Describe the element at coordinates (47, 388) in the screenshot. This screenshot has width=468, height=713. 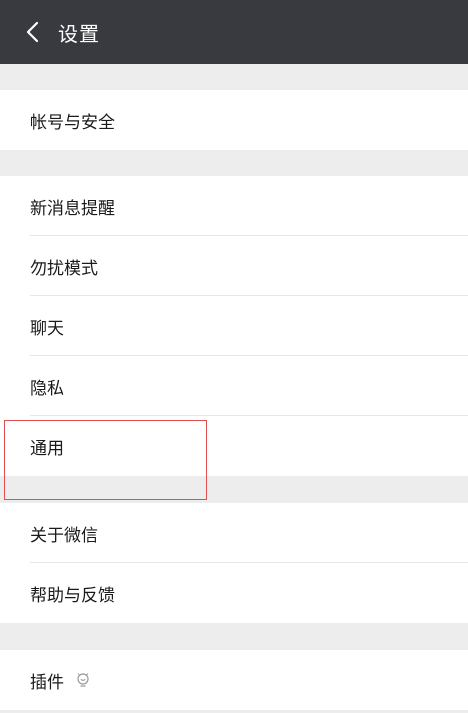
I see `settings-item-label: 隐私` at that location.